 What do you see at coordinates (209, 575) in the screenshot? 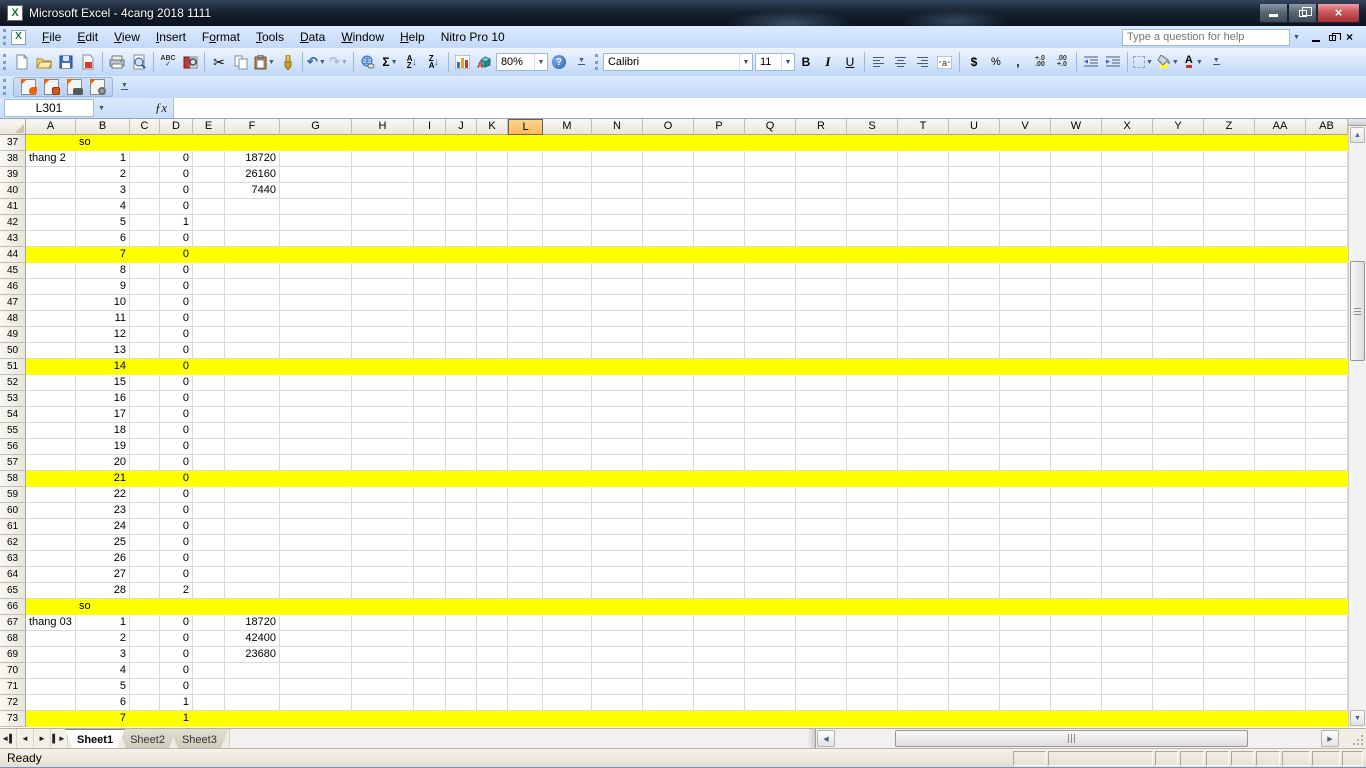
I see `cell-E64` at bounding box center [209, 575].